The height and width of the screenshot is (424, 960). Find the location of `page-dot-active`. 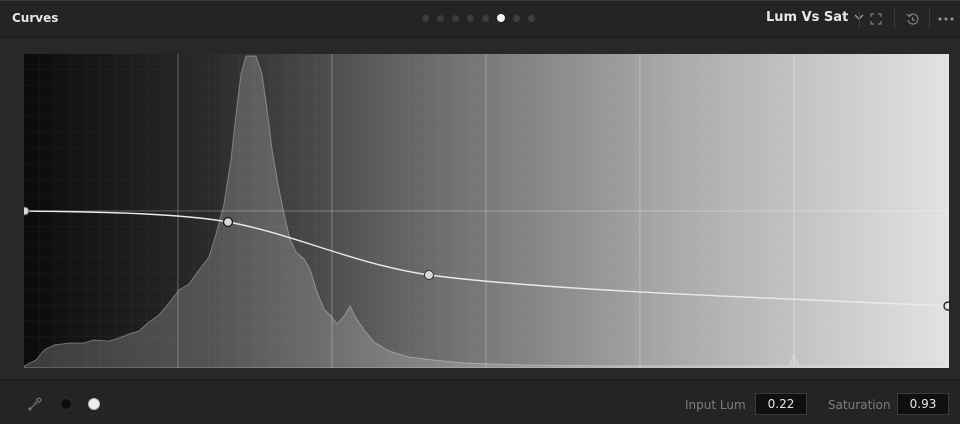

page-dot-active is located at coordinates (501, 18).